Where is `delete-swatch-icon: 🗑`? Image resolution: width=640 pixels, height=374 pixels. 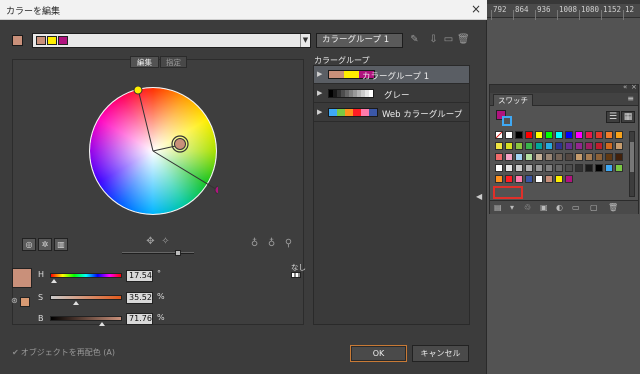 delete-swatch-icon: 🗑 is located at coordinates (613, 207).